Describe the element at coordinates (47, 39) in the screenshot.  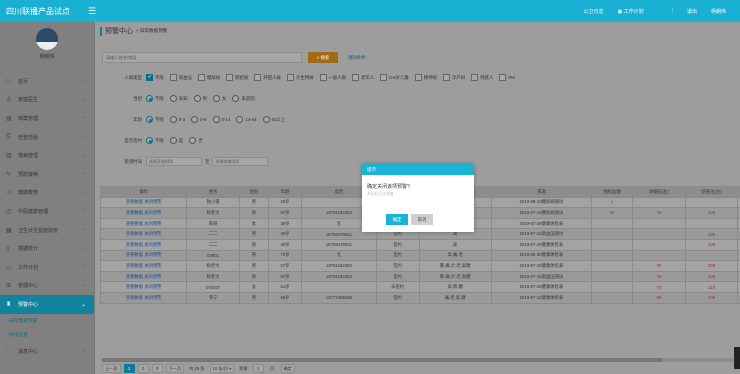
I see `avatar` at that location.